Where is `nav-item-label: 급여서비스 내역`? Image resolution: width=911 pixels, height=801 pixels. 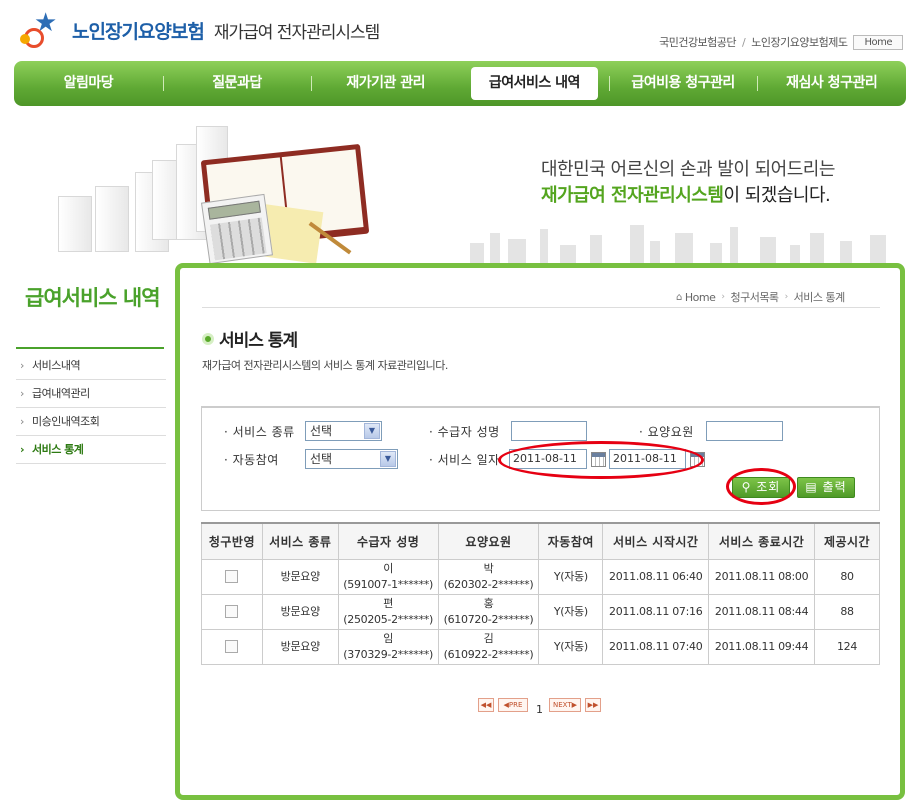 nav-item-label: 급여서비스 내역 is located at coordinates (534, 83).